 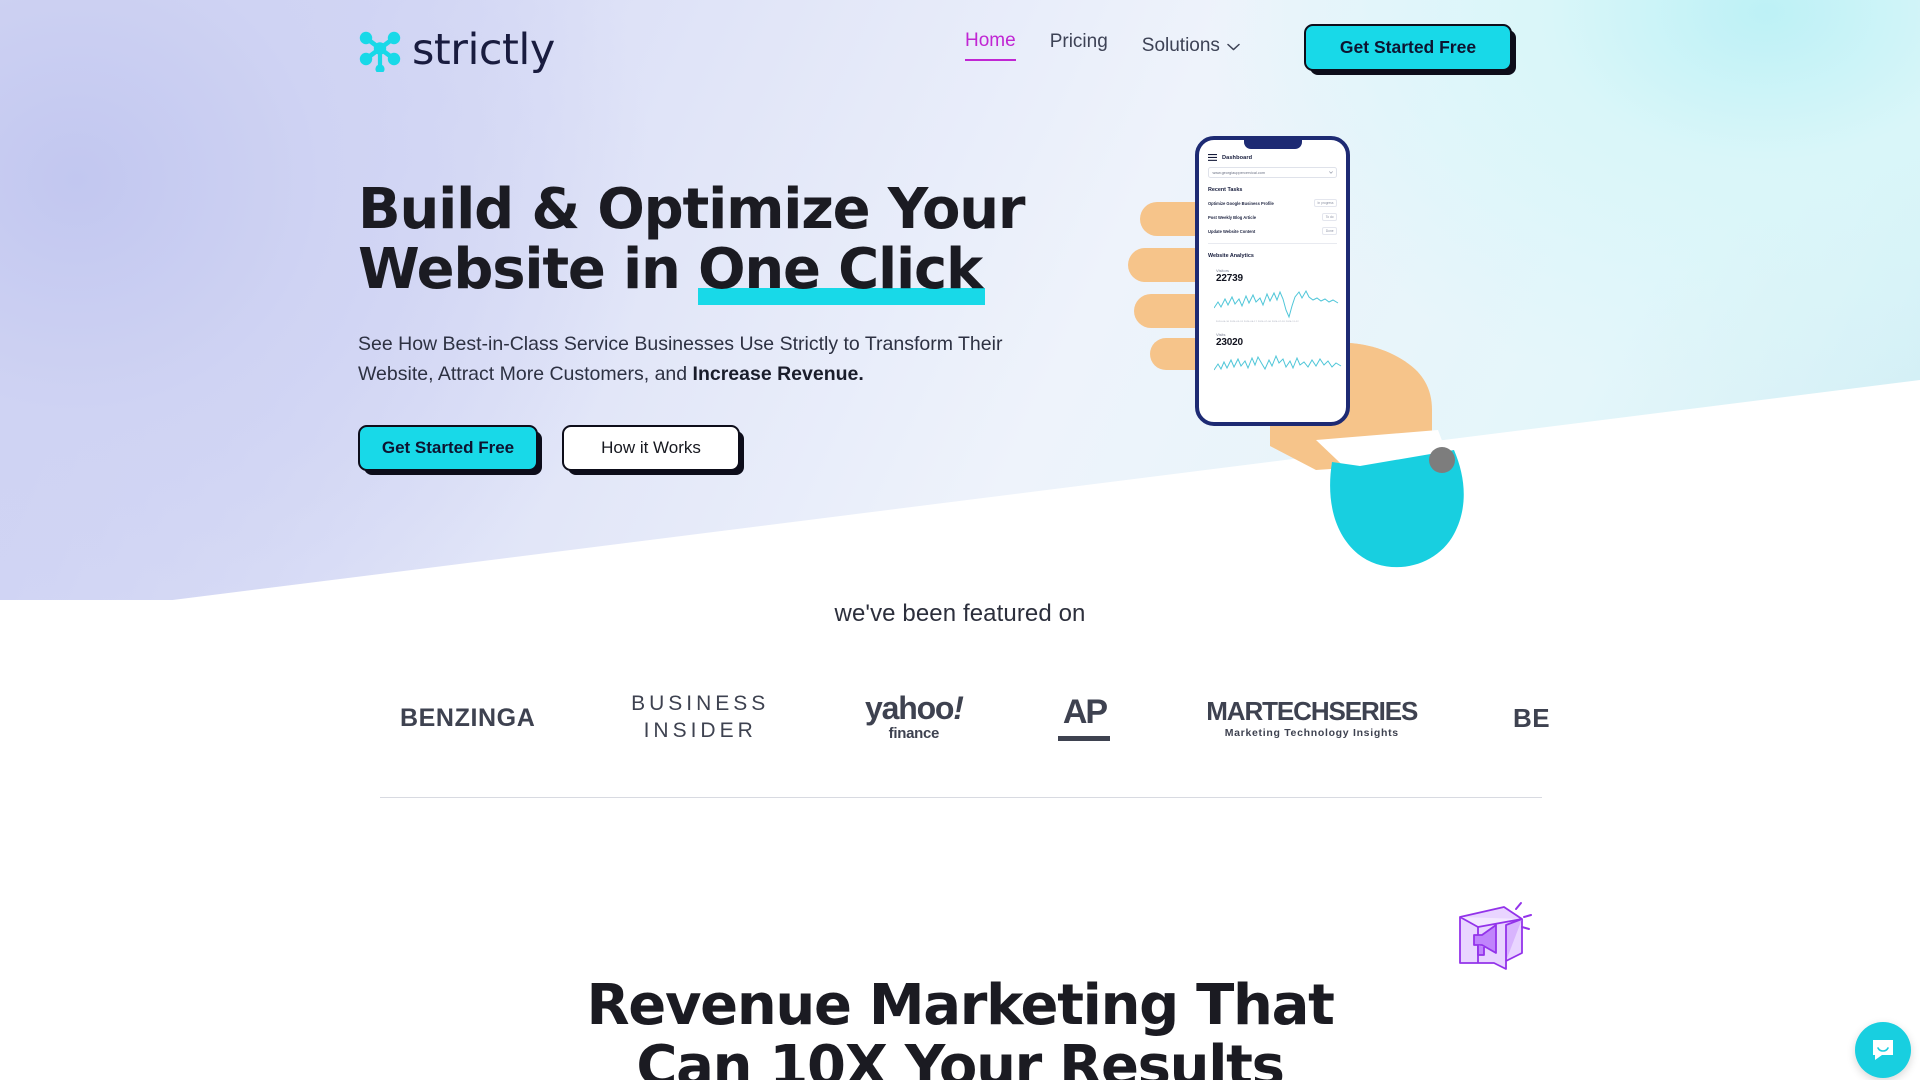 What do you see at coordinates (700, 730) in the screenshot?
I see `logo-business-insider-line2: INSIDER` at bounding box center [700, 730].